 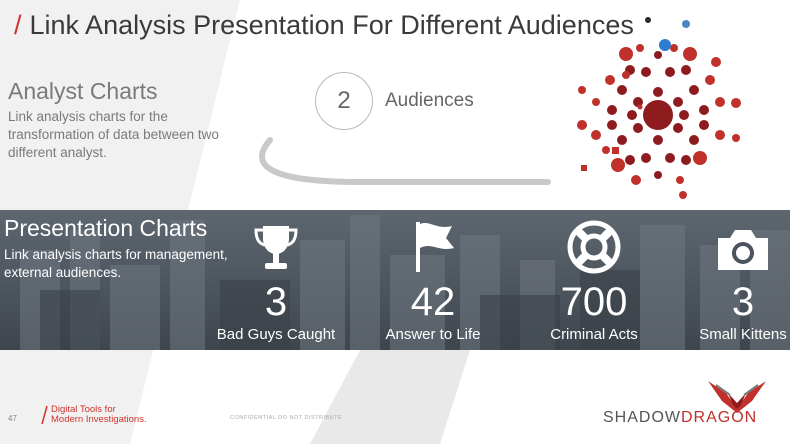 I want to click on audiences-label: Audiences, so click(x=429, y=100).